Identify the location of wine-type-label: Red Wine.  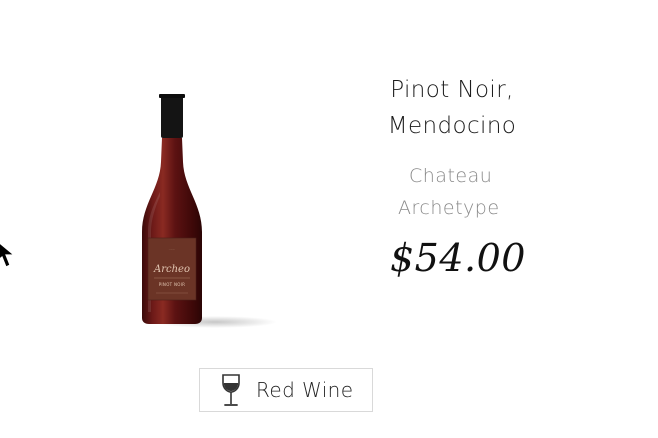
(305, 390).